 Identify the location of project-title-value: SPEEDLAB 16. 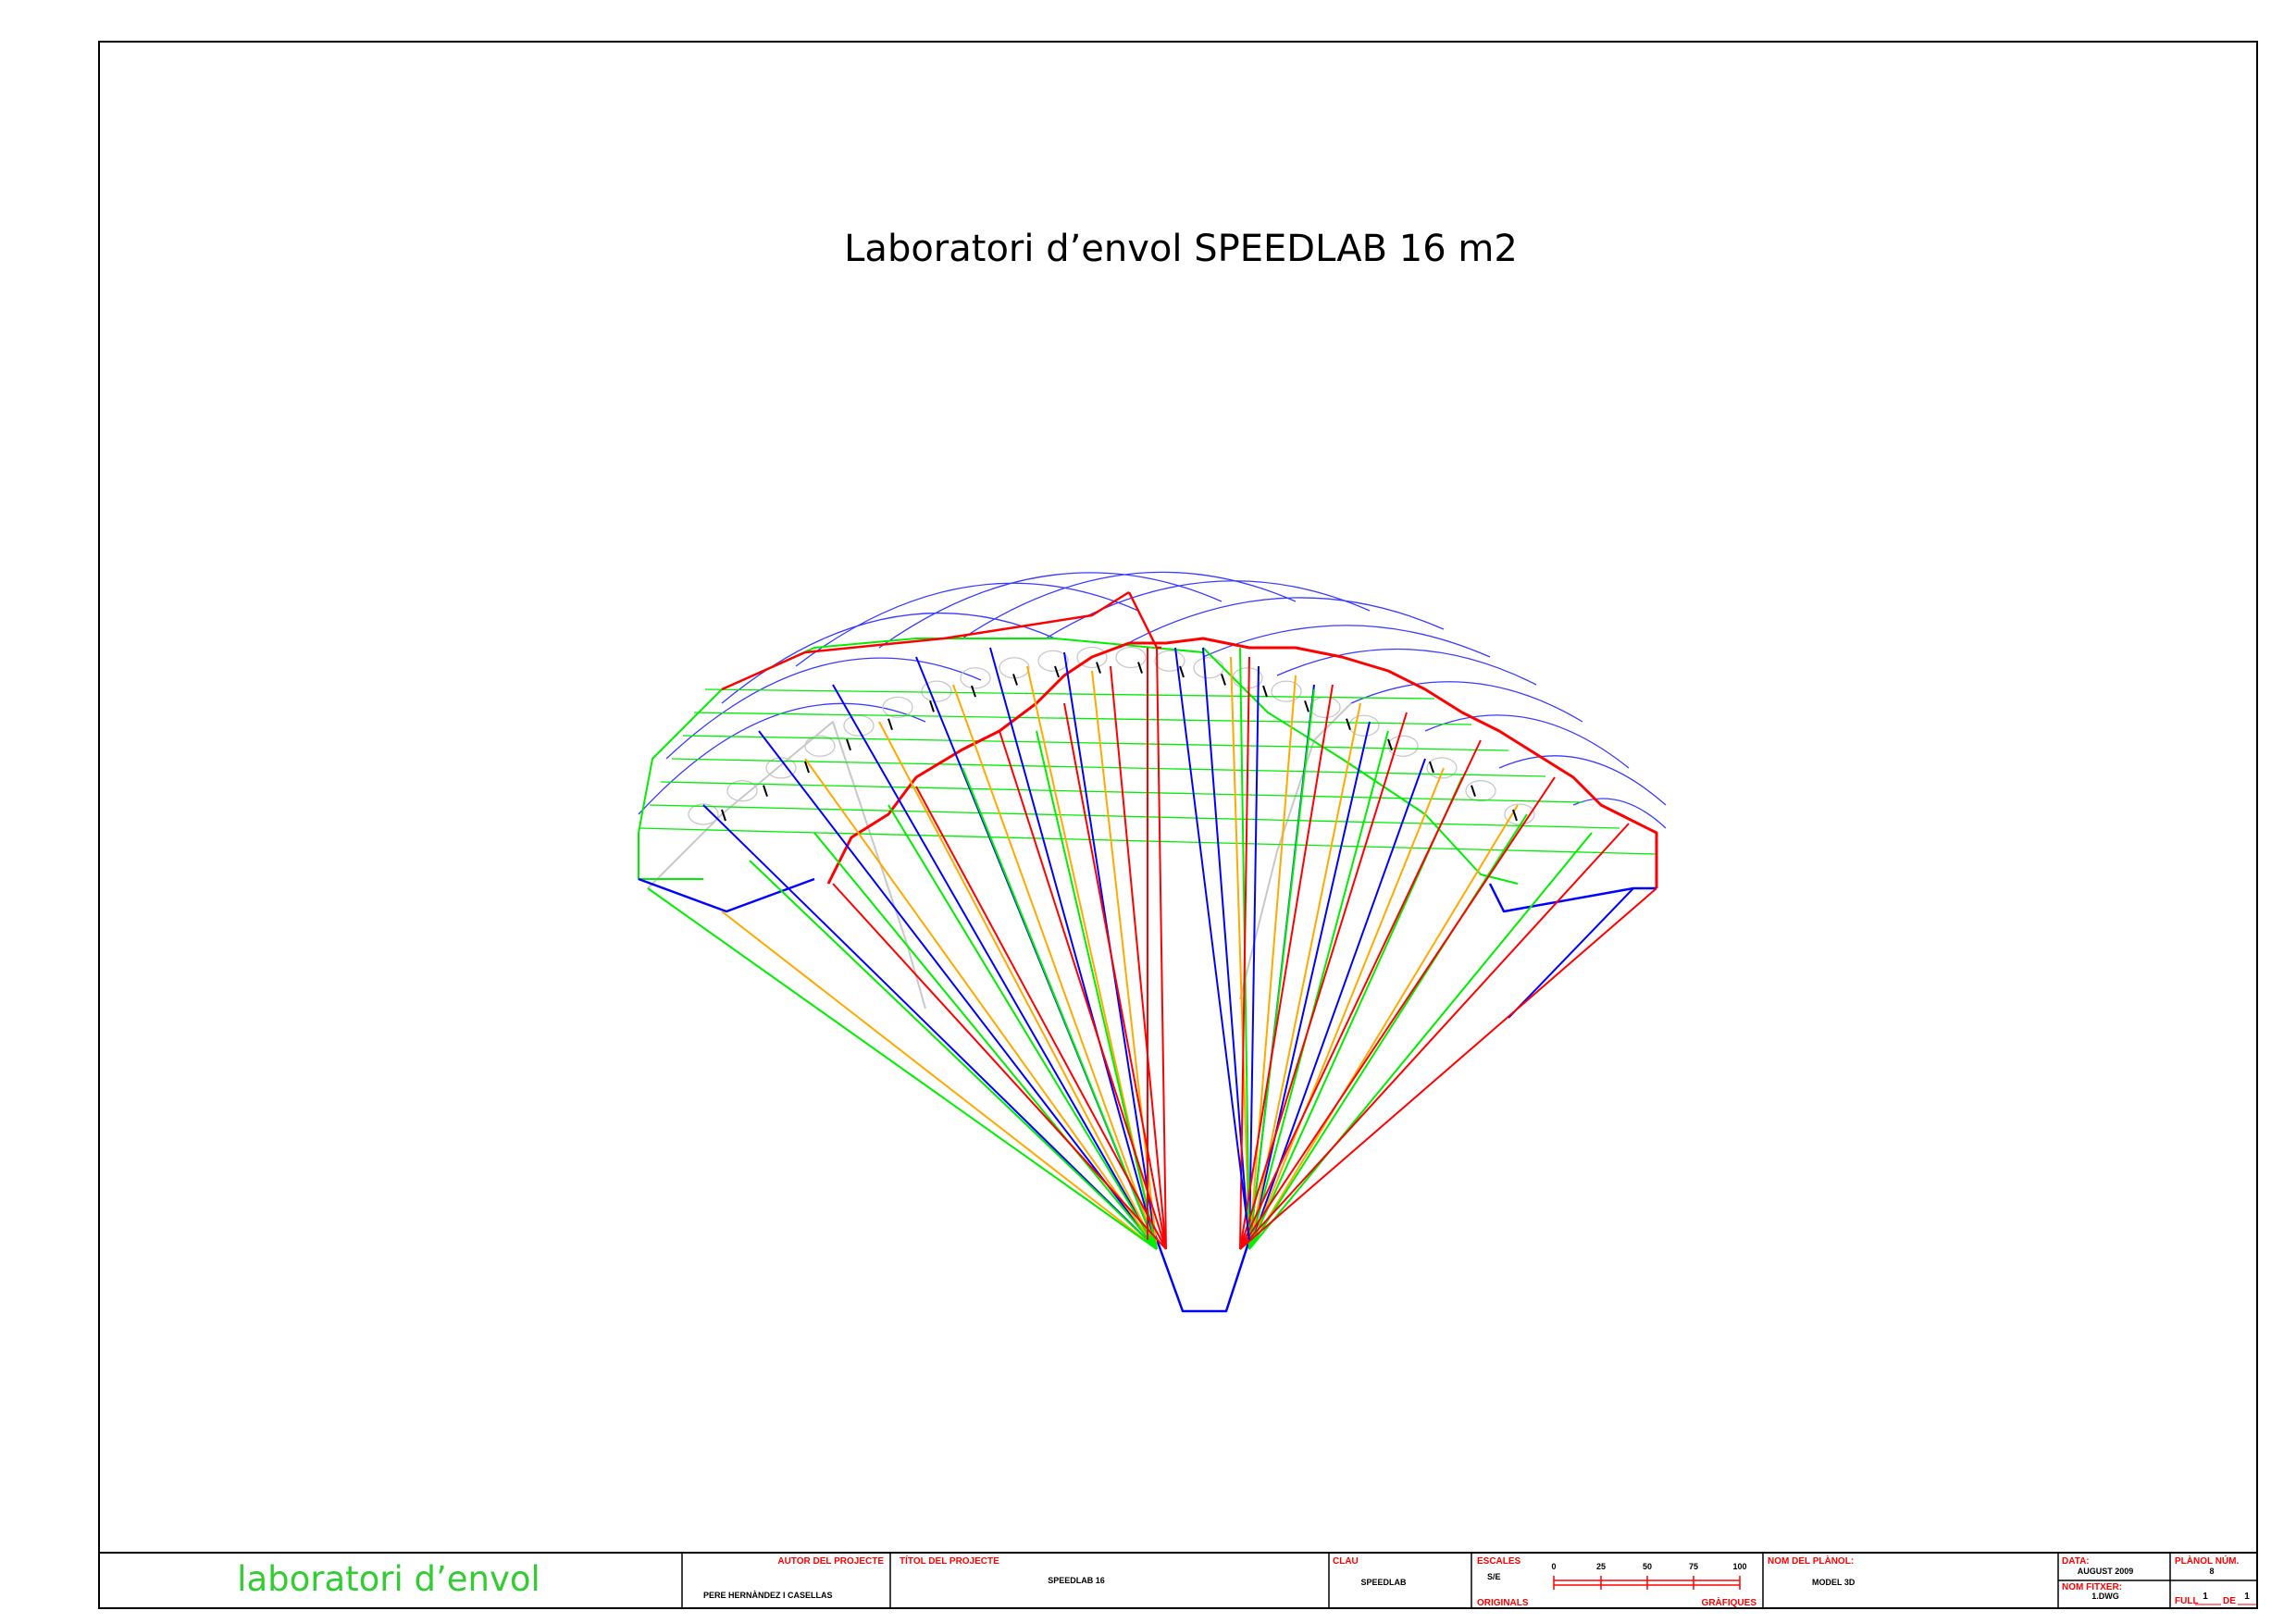
(1076, 1580).